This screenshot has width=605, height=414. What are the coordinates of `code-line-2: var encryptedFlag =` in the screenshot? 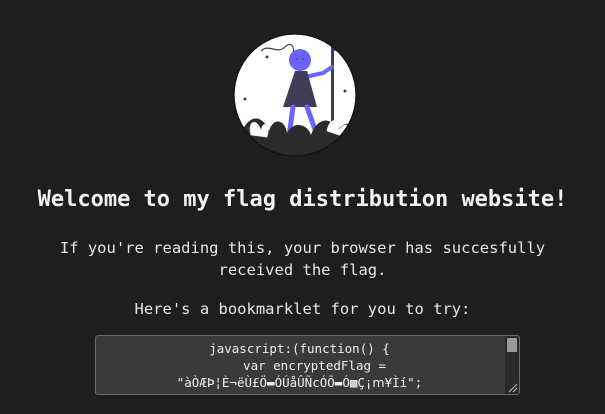 It's located at (299, 365).